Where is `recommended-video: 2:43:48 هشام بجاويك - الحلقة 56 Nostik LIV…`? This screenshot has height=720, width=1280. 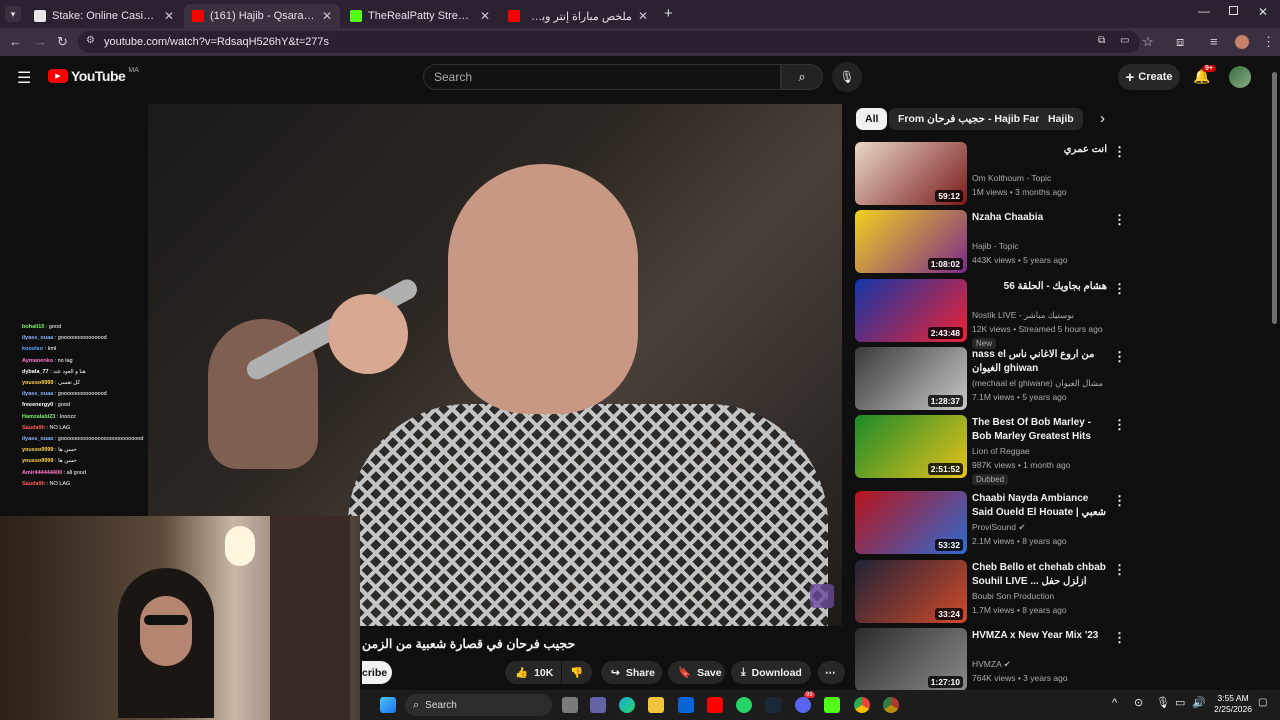
recommended-video: 2:43:48 هشام بجاويك - الحلقة 56 Nostik LIV… is located at coordinates (995, 314).